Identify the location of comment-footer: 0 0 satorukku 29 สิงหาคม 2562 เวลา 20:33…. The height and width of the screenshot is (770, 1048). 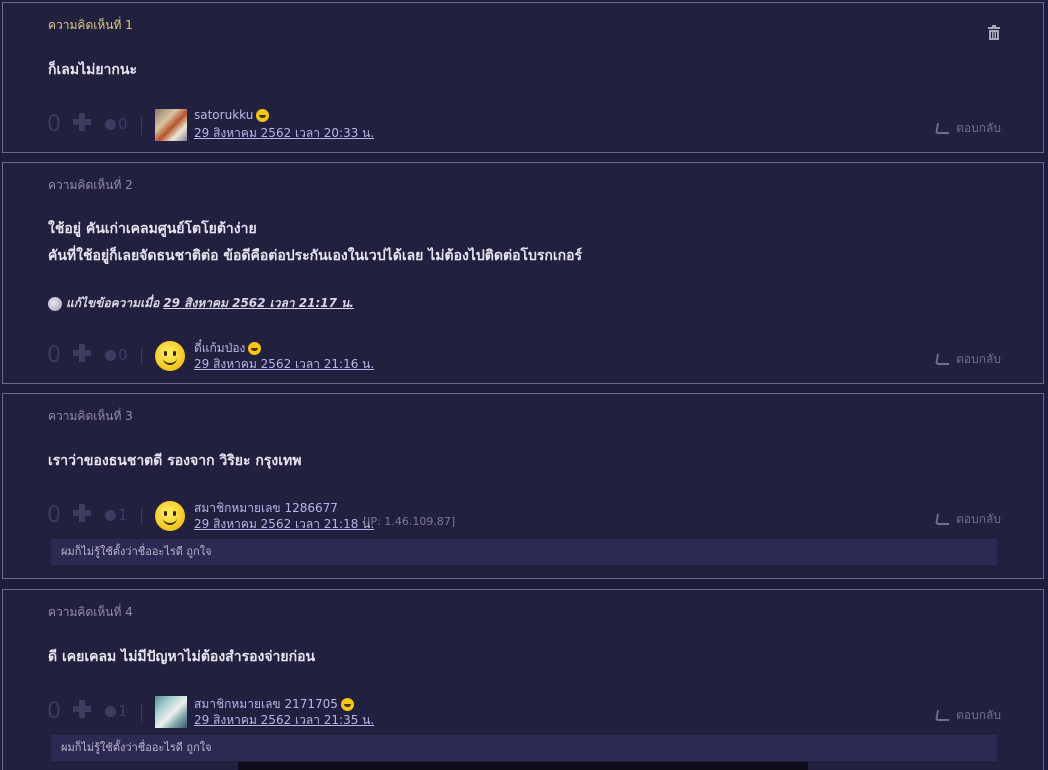
(523, 126).